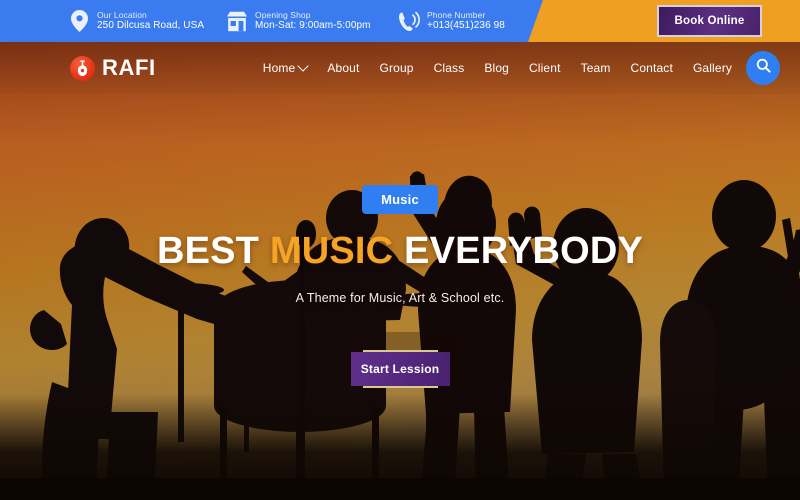 This screenshot has height=500, width=800. What do you see at coordinates (652, 68) in the screenshot?
I see `nav-item-contact: Contact` at bounding box center [652, 68].